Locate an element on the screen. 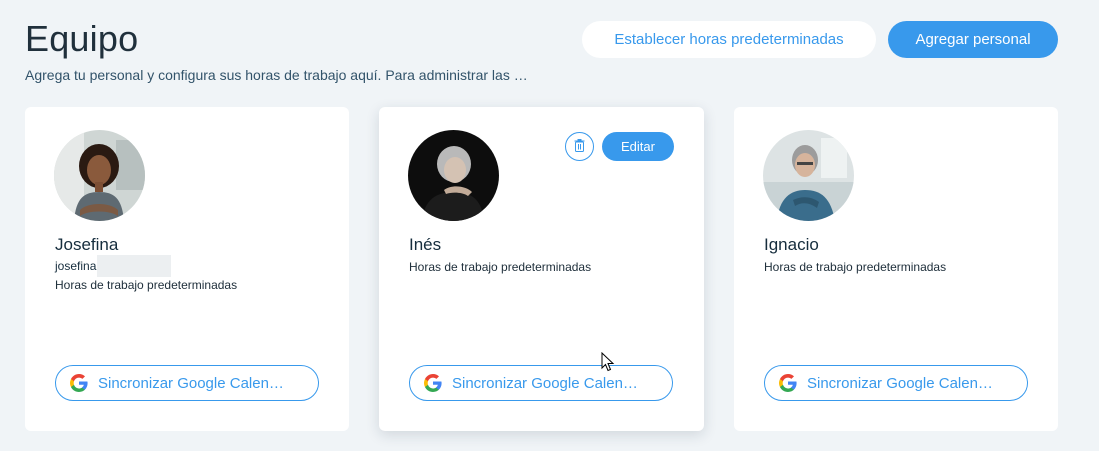 The height and width of the screenshot is (451, 1099). staff-photo-ines is located at coordinates (453, 175).